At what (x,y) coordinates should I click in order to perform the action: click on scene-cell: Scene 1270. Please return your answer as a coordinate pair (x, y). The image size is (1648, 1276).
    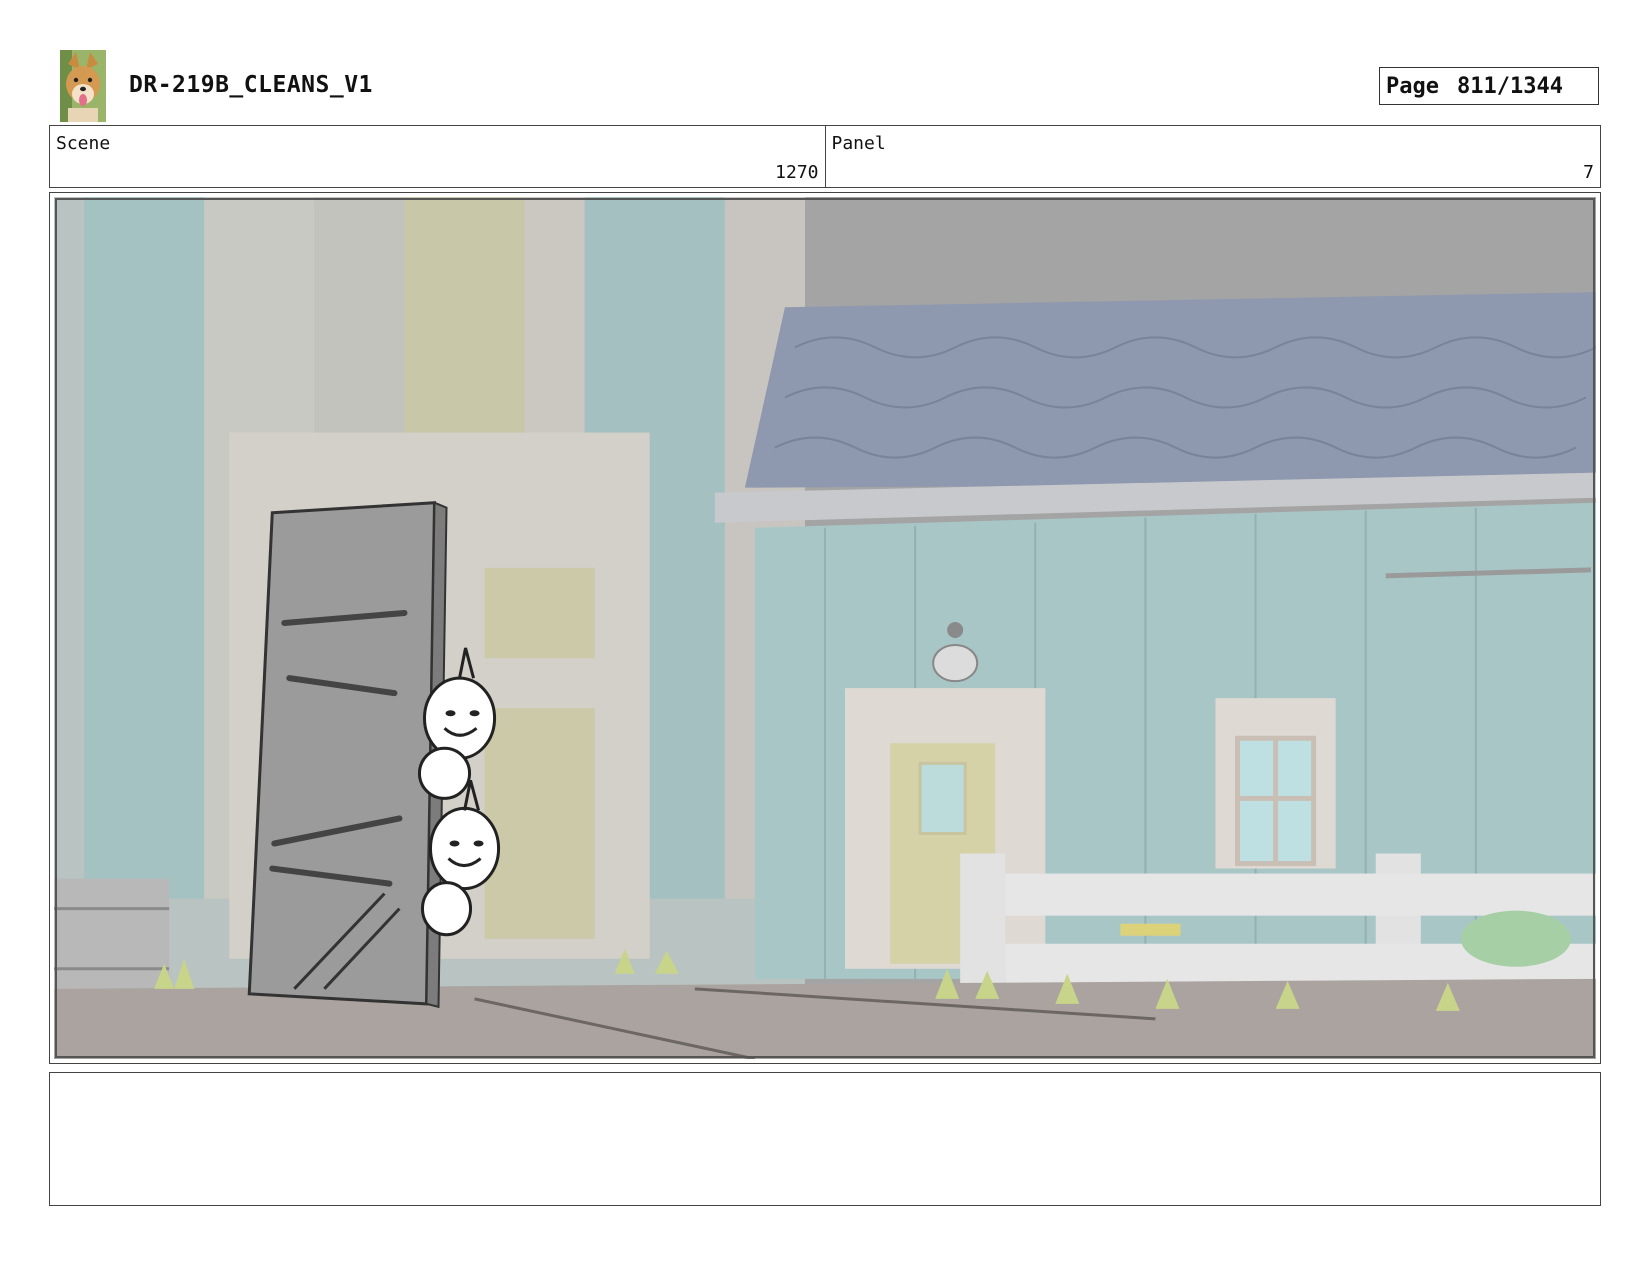
    Looking at the image, I should click on (437, 156).